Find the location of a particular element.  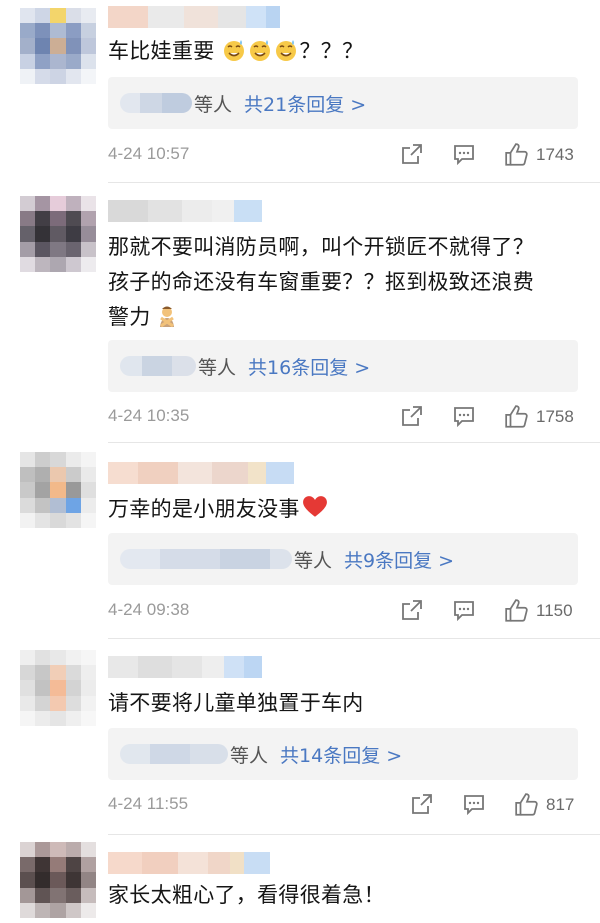

comment-text-line: 孩子的命还没有车窗重要？？抠到极致还浪费 is located at coordinates (321, 282).